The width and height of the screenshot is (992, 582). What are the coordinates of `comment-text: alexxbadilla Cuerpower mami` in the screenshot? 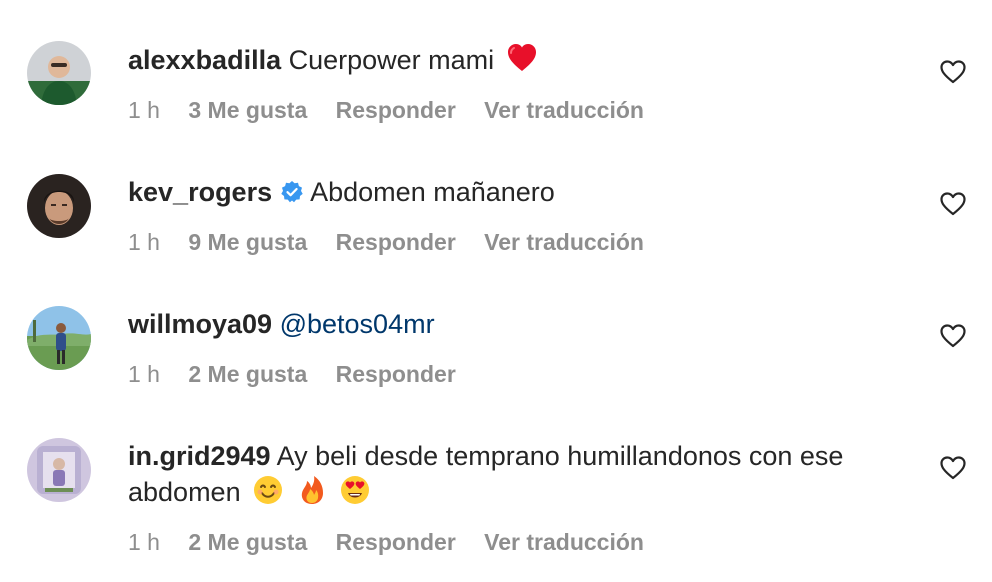 It's located at (523, 60).